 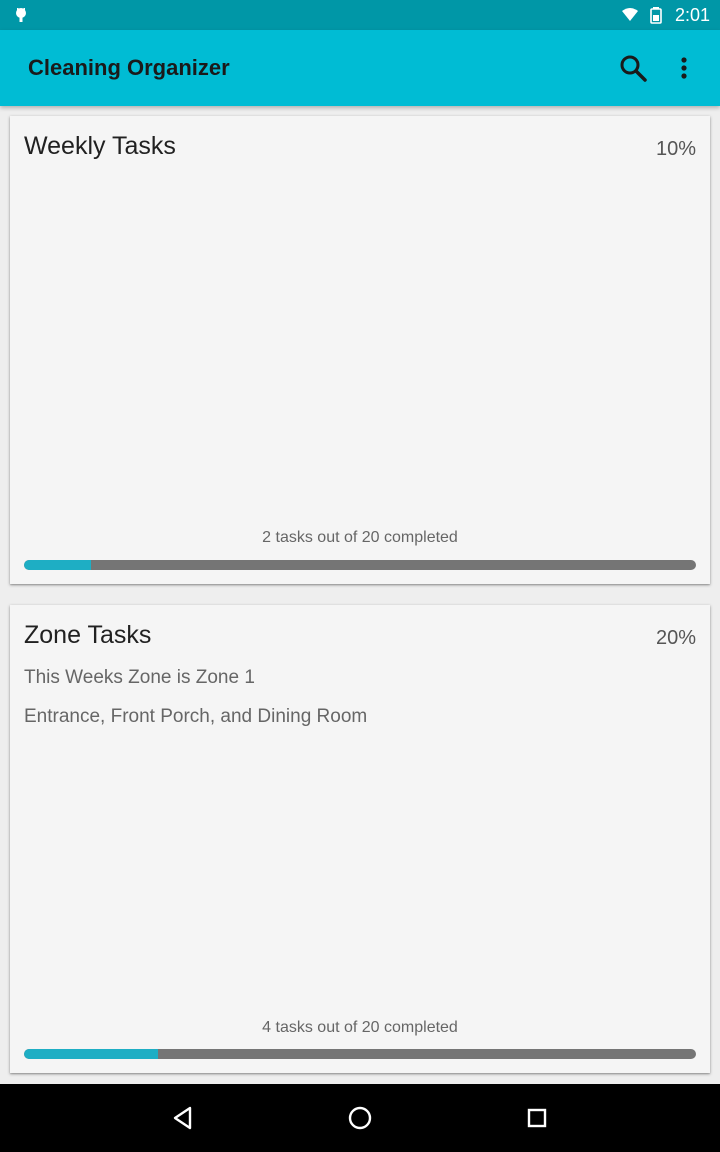 I want to click on search-icon, so click(x=633, y=68).